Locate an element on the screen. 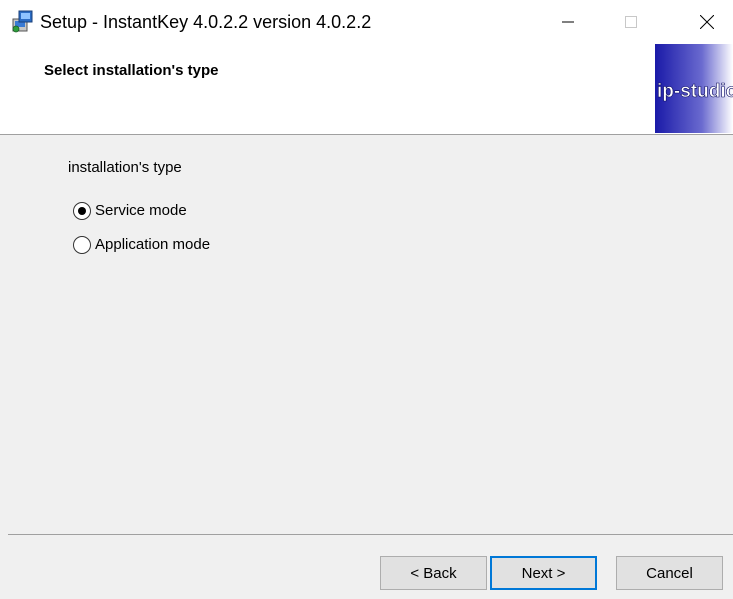 The height and width of the screenshot is (599, 733). minimize-button is located at coordinates (568, 22).